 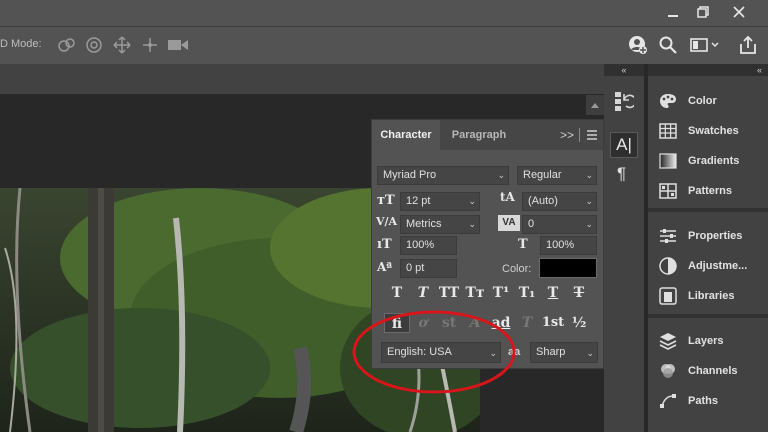 What do you see at coordinates (21, 44) in the screenshot?
I see `mode-label: D Mode:` at bounding box center [21, 44].